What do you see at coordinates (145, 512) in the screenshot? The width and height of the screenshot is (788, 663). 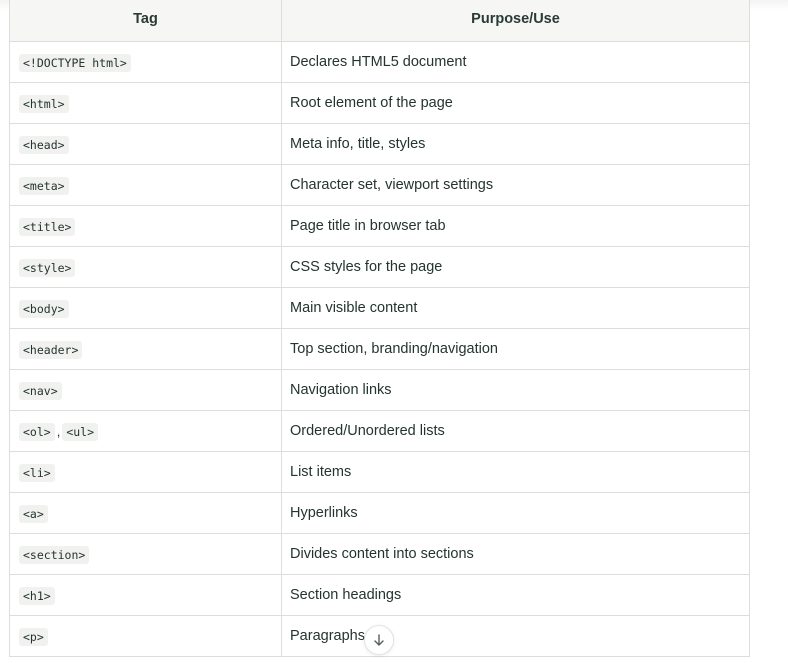 I see `tag-cell: <a>` at bounding box center [145, 512].